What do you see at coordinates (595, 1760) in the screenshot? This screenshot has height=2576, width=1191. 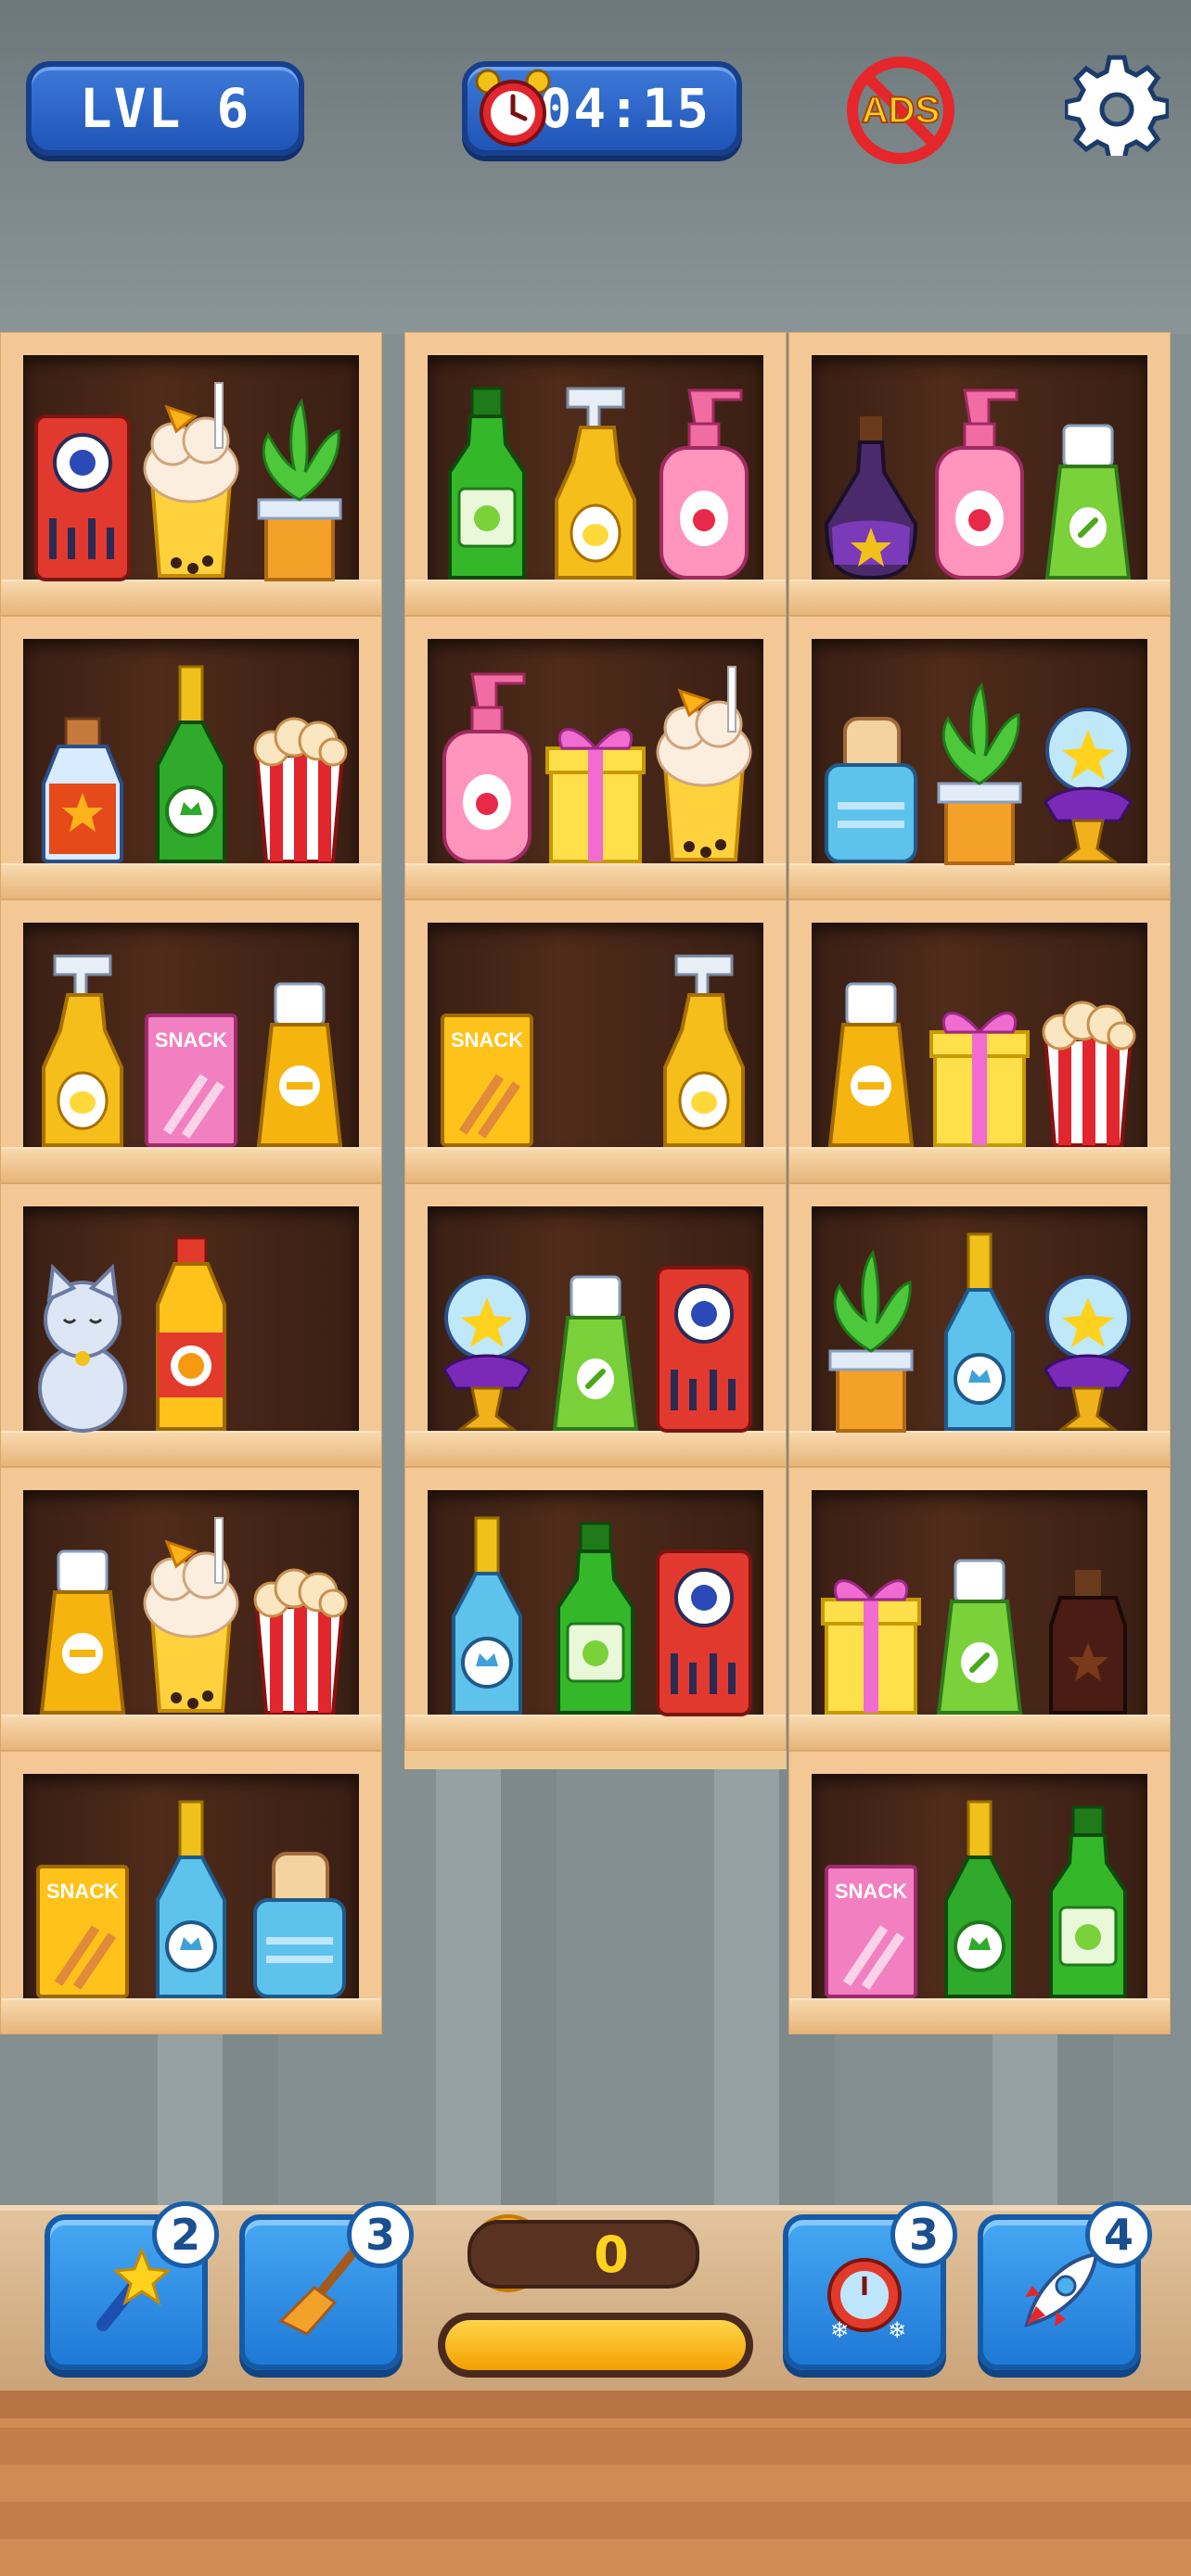 I see `empty-shelf-gap` at bounding box center [595, 1760].